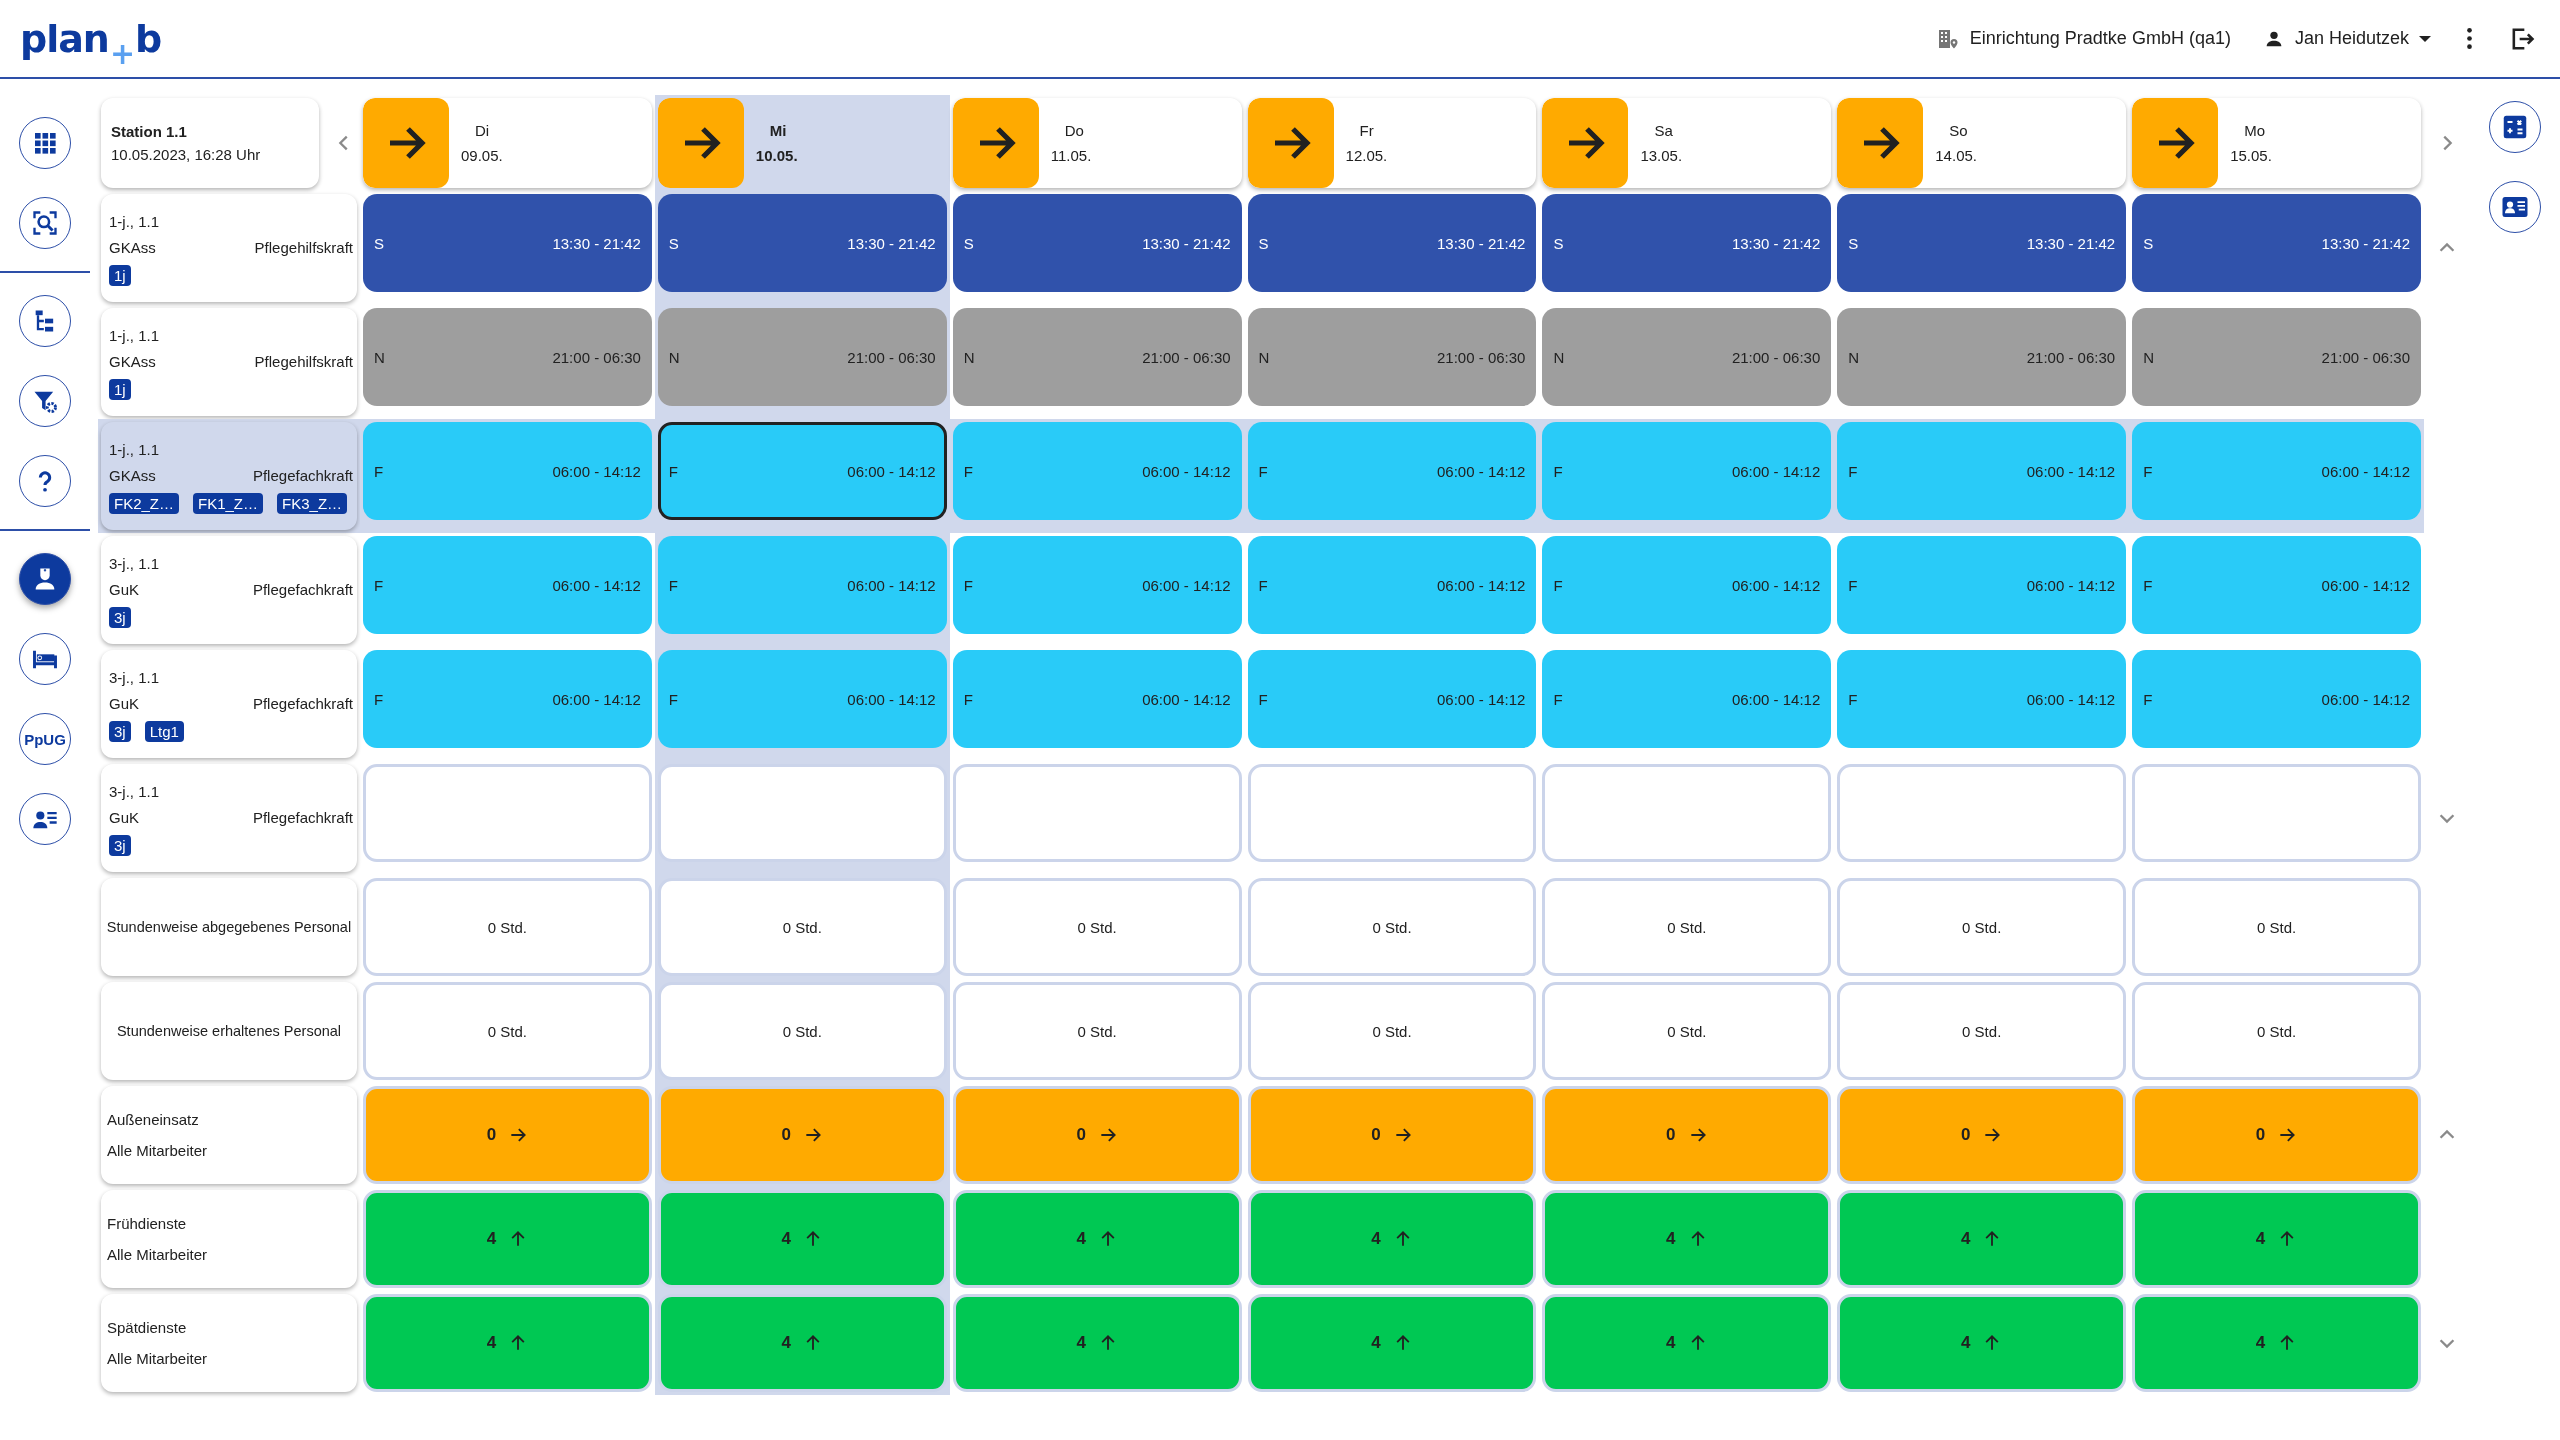  Describe the element at coordinates (45, 739) in the screenshot. I see `ppug-button: PpUG` at that location.